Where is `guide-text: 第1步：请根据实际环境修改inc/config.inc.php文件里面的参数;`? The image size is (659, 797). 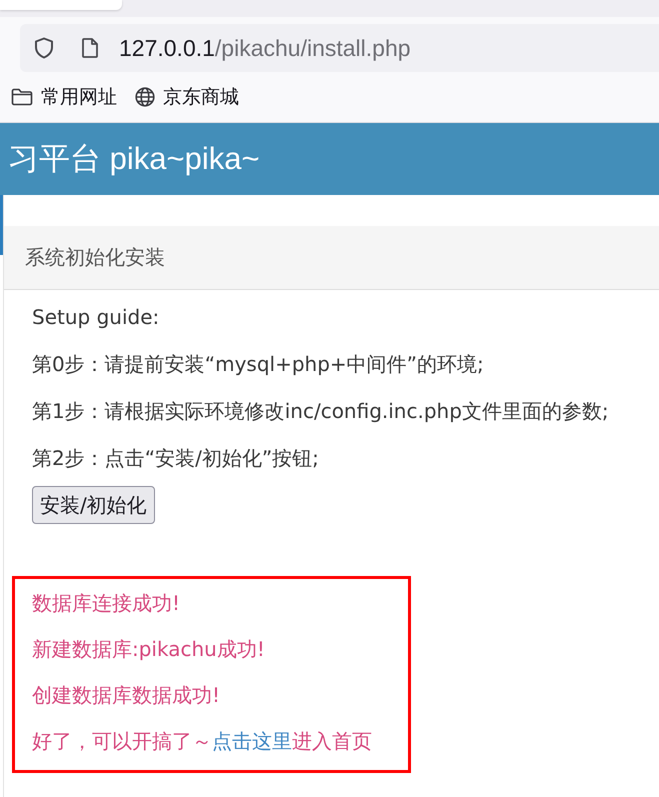
guide-text: 第1步：请根据实际环境修改inc/config.inc.php文件里面的参数; is located at coordinates (321, 411).